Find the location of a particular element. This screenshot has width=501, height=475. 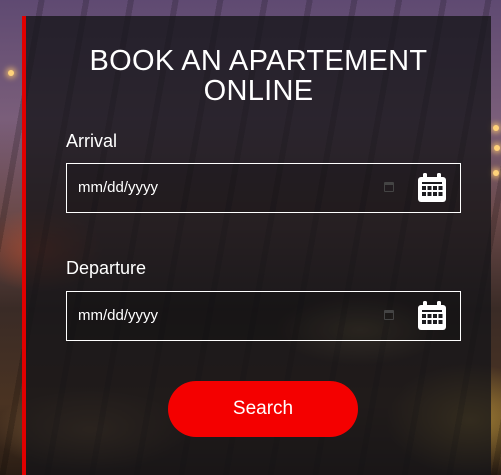

departure-date-value: mm/dd/yyyy is located at coordinates (118, 315).